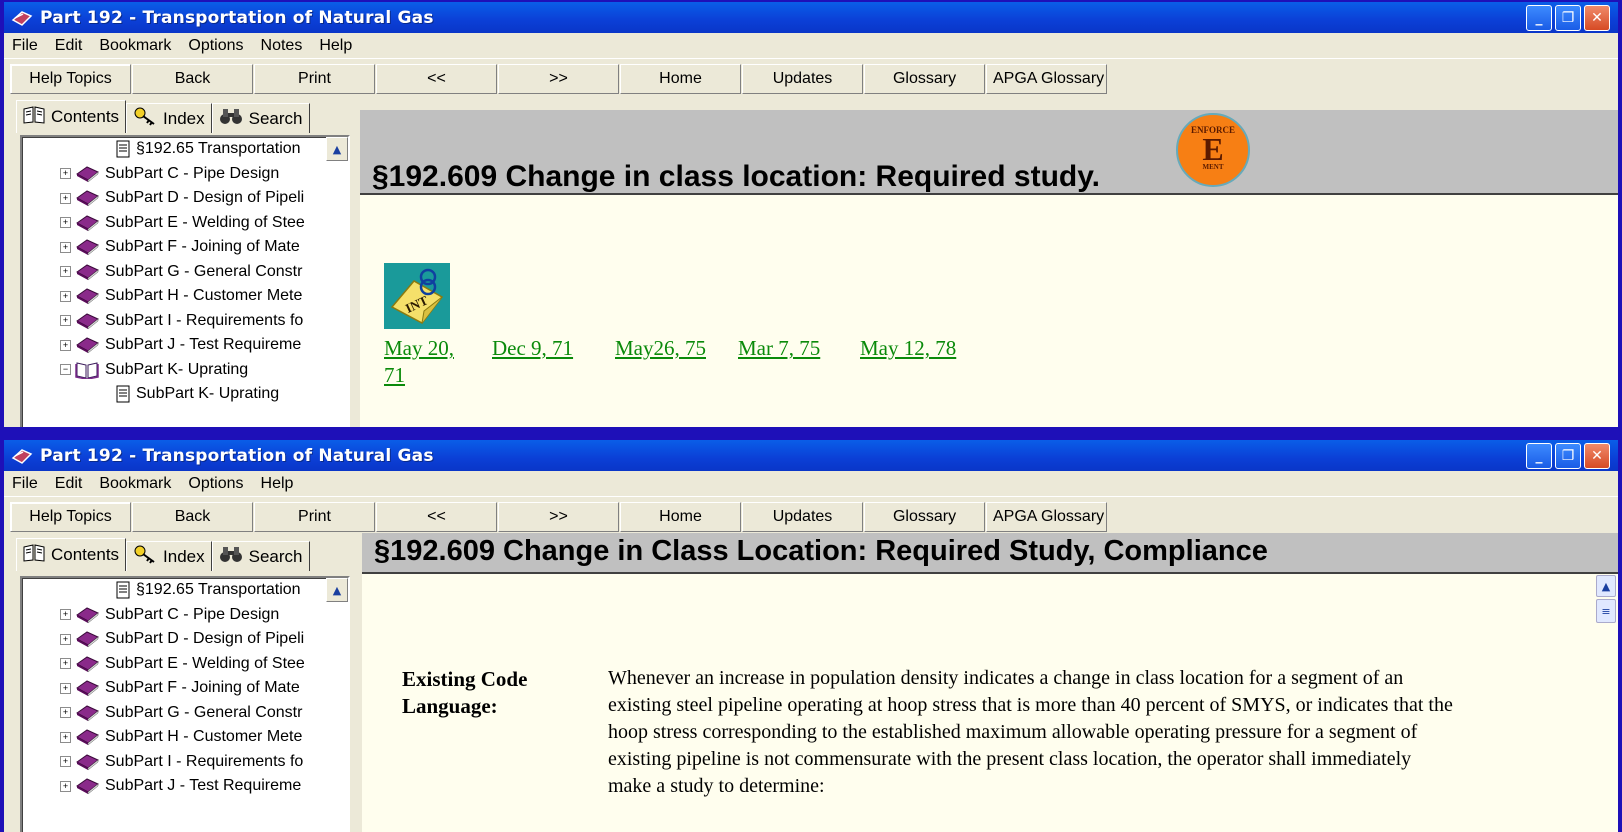  Describe the element at coordinates (419, 348) in the screenshot. I see `date-link-may-20-71: May 20,` at that location.